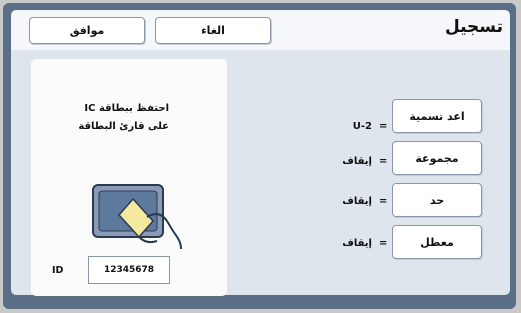 The width and height of the screenshot is (521, 313). I want to click on cancel-button: الغاء, so click(213, 30).